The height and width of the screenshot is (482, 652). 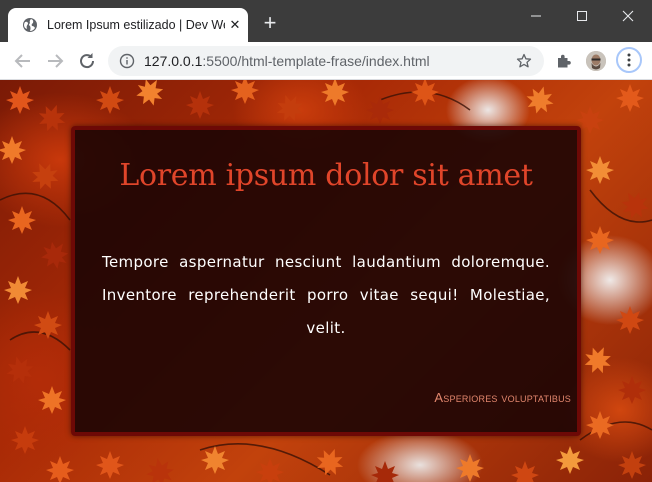 I want to click on reload-icon, so click(x=87, y=61).